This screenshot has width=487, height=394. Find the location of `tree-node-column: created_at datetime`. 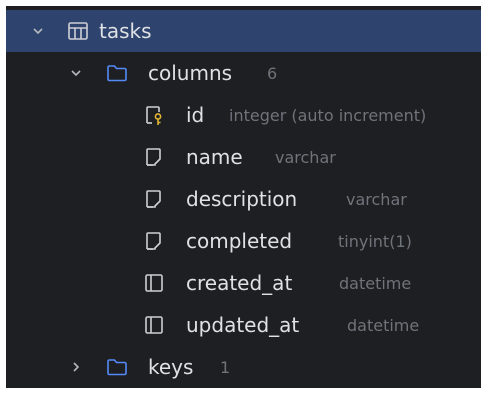

tree-node-column: created_at datetime is located at coordinates (243, 283).